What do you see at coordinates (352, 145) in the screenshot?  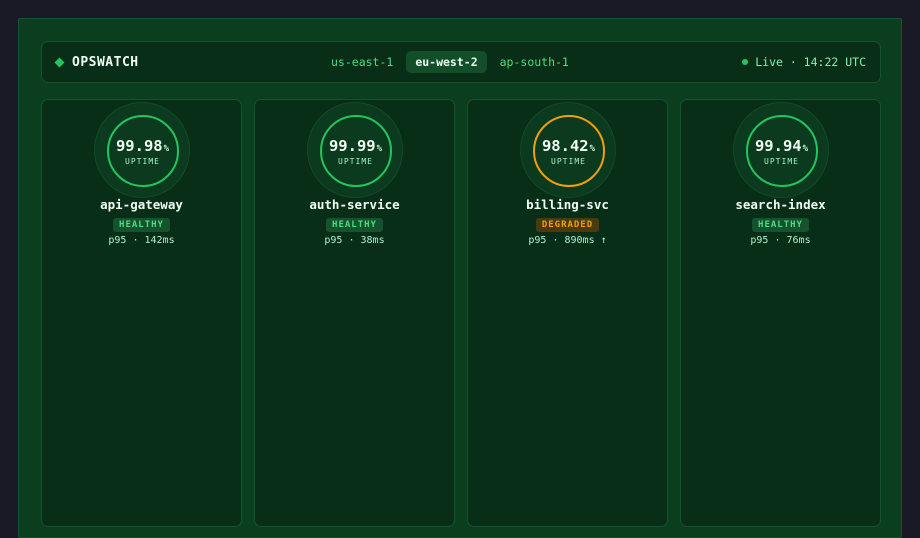 I see `uptime-value: 99.99` at bounding box center [352, 145].